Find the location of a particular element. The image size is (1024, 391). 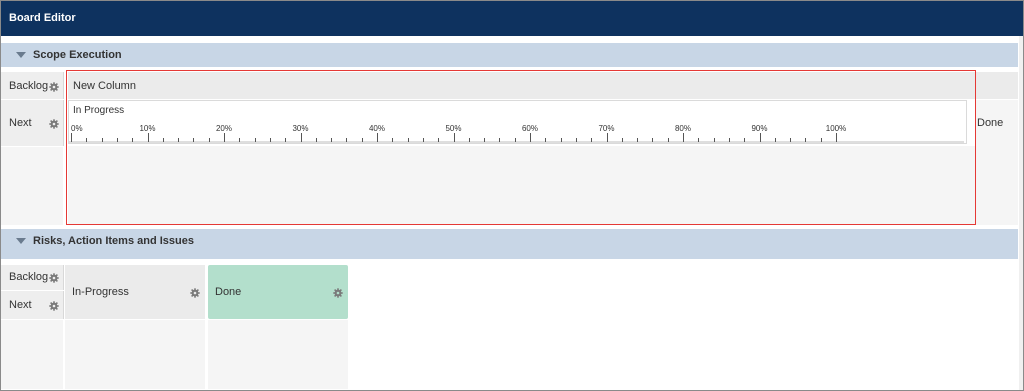

ruler-tick-label: 40% is located at coordinates (377, 128).